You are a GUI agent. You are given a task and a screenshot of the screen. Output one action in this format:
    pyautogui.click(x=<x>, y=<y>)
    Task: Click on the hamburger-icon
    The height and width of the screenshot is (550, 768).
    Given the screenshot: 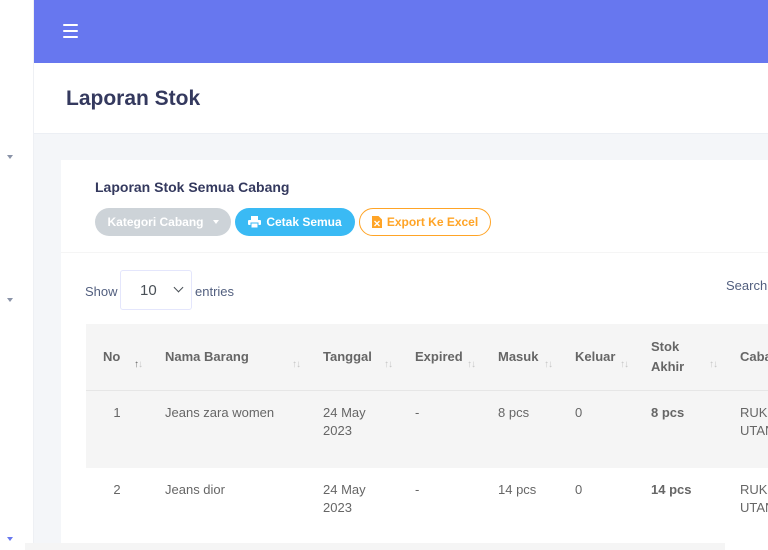 What is the action you would take?
    pyautogui.click(x=70, y=31)
    